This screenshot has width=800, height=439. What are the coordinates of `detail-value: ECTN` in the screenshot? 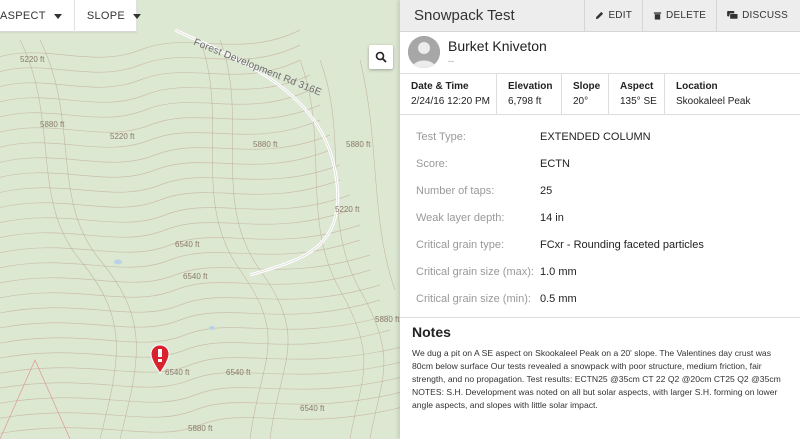 It's located at (555, 163).